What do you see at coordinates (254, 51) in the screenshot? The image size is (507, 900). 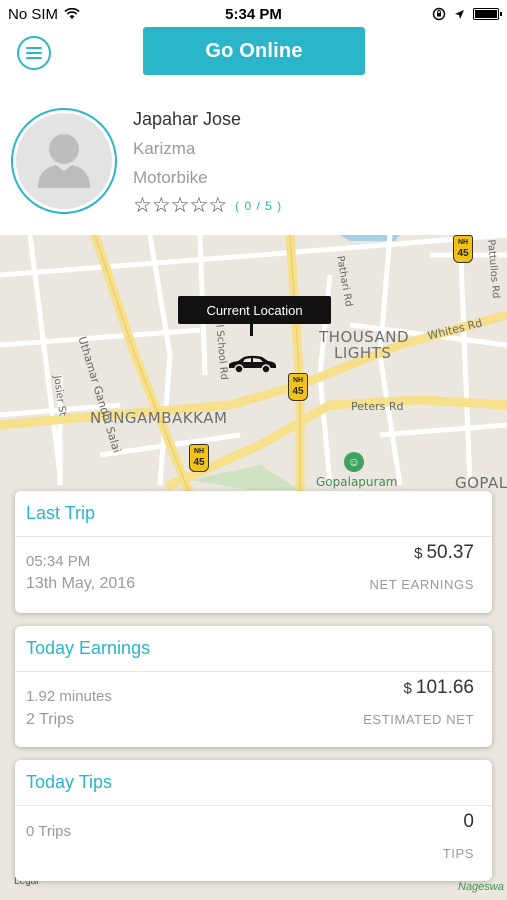 I see `go-online-button: Go Online` at bounding box center [254, 51].